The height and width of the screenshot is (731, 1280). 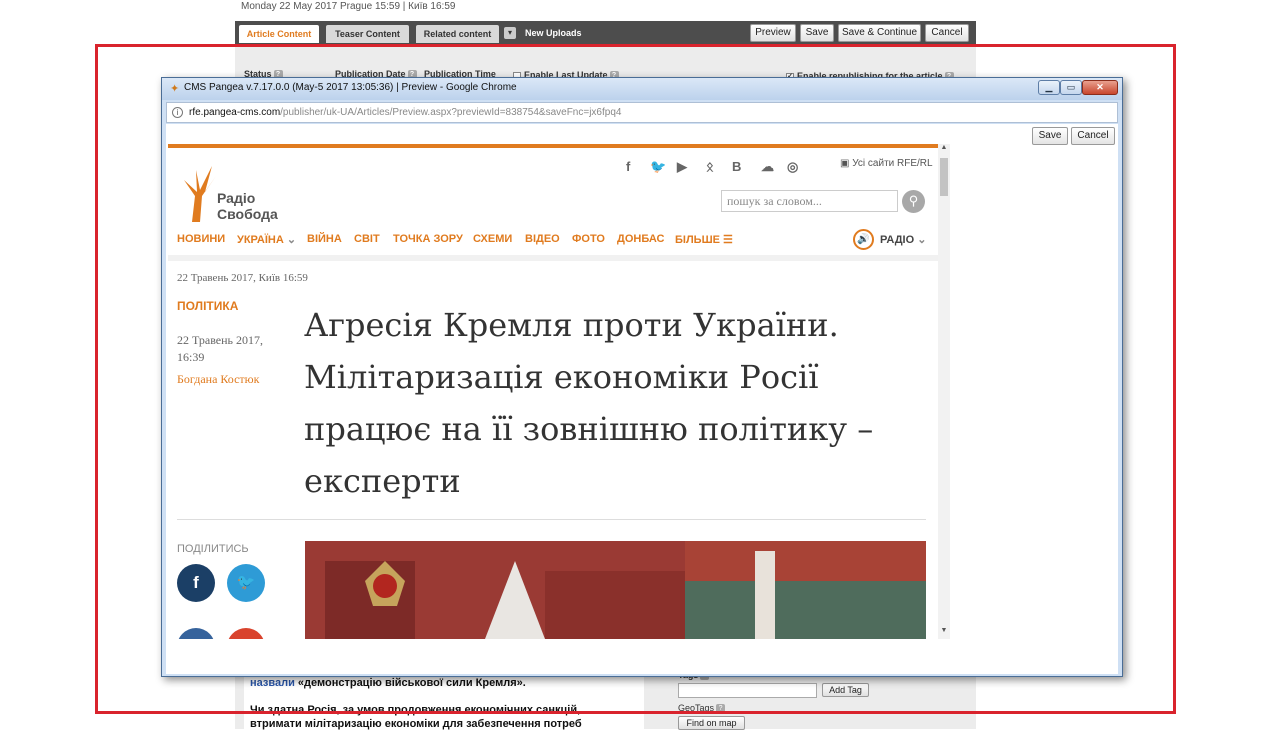 I want to click on instagram-icon: ◎, so click(x=792, y=167).